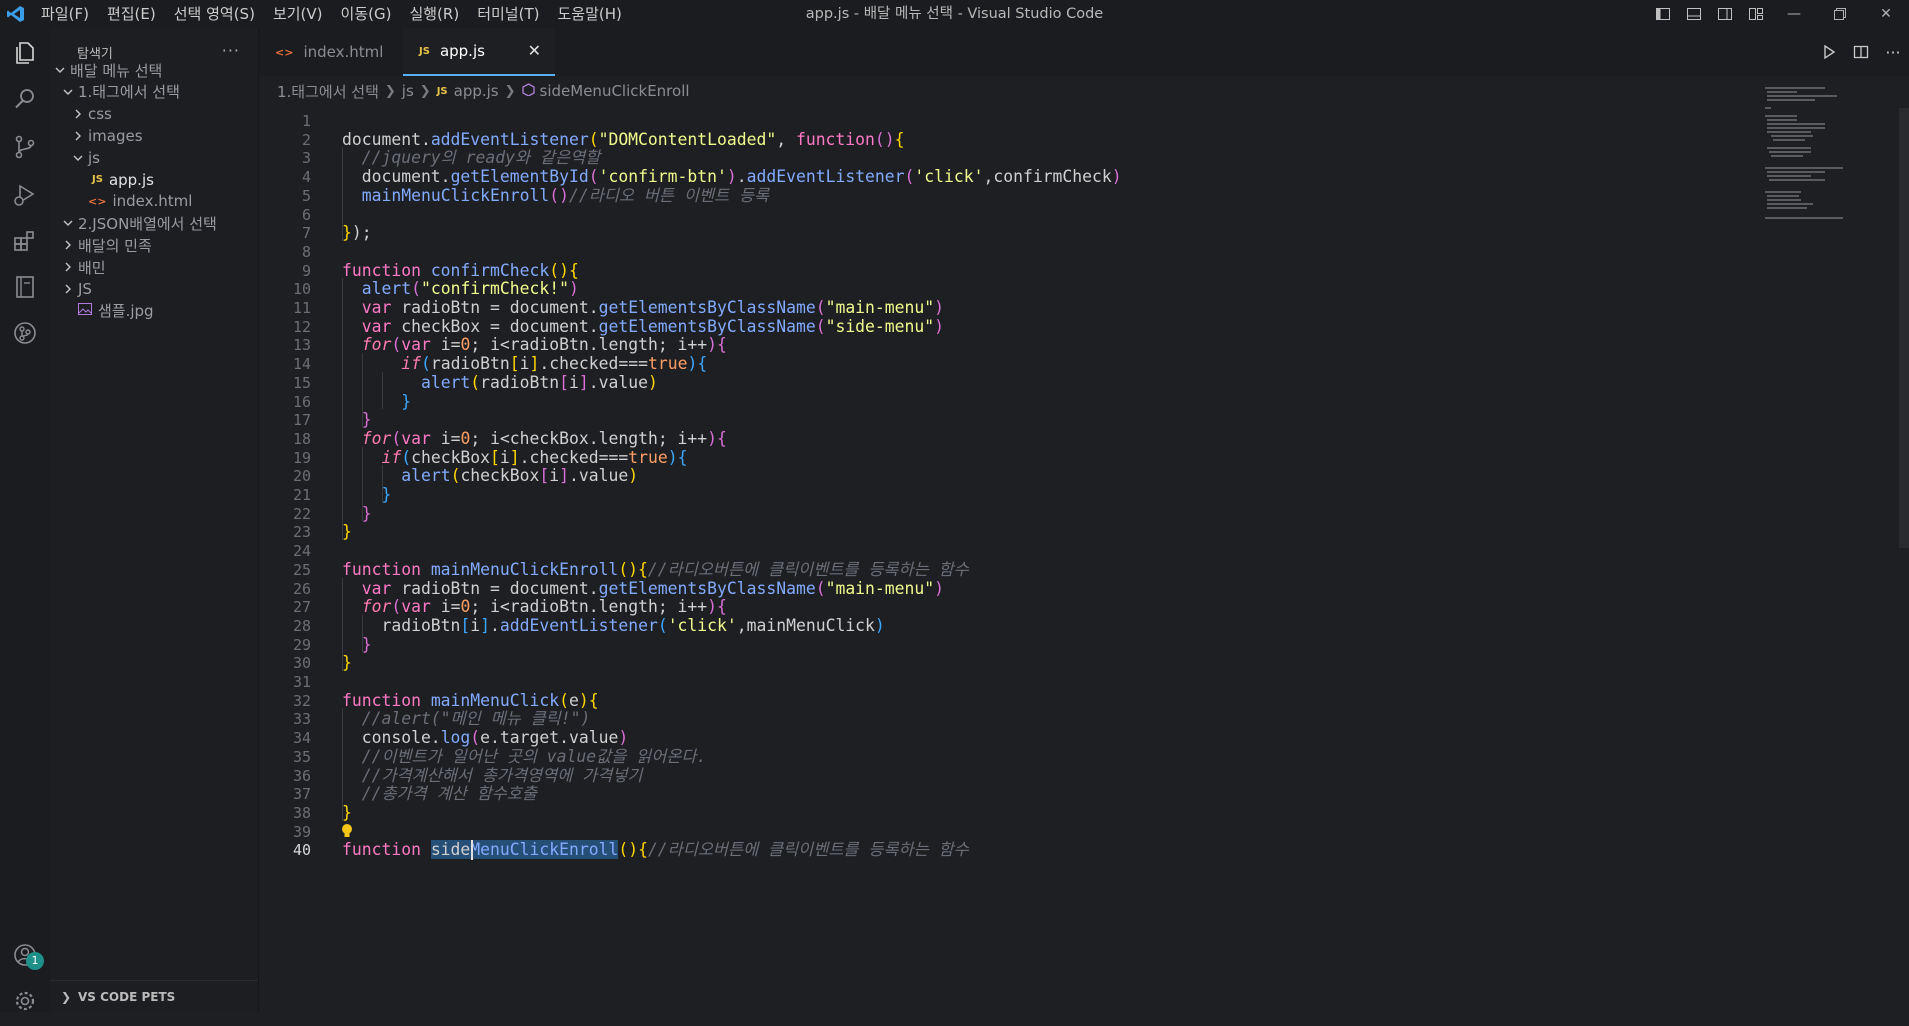  I want to click on title-actions: — ✕, so click(1778, 14).